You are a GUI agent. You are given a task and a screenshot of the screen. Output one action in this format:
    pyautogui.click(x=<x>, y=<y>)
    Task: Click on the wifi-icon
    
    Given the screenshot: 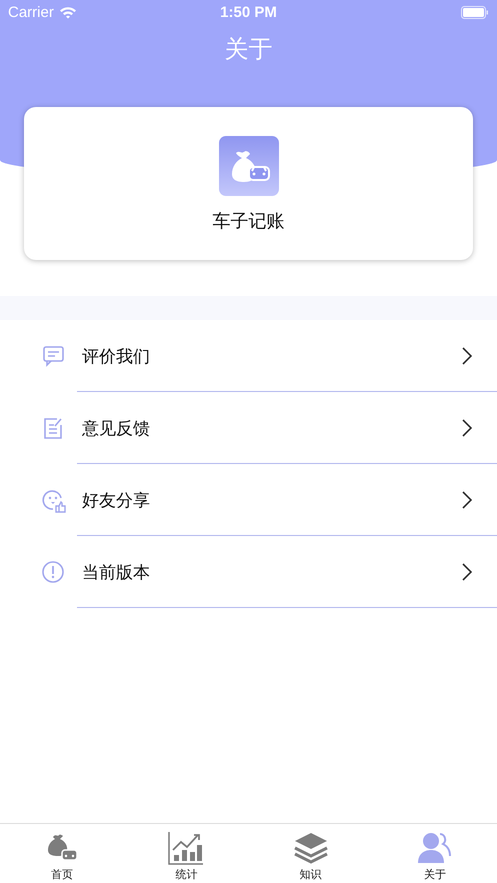 What is the action you would take?
    pyautogui.click(x=67, y=12)
    